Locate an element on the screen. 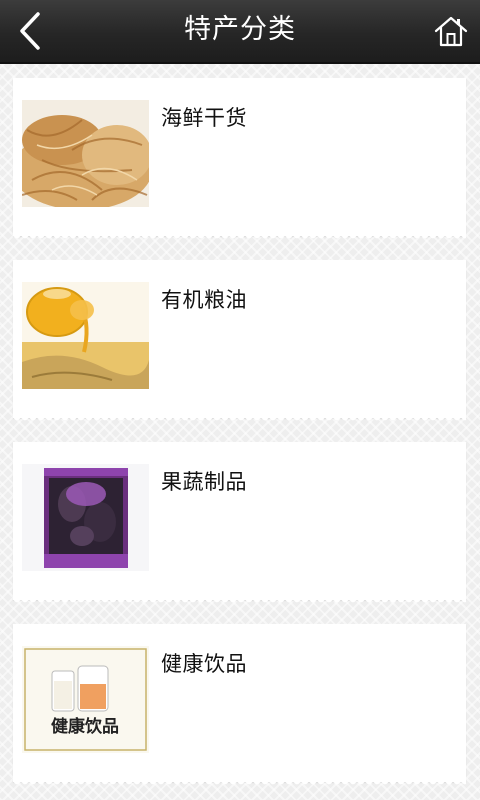  health-drinks-image: 健康饮品 is located at coordinates (85, 699).